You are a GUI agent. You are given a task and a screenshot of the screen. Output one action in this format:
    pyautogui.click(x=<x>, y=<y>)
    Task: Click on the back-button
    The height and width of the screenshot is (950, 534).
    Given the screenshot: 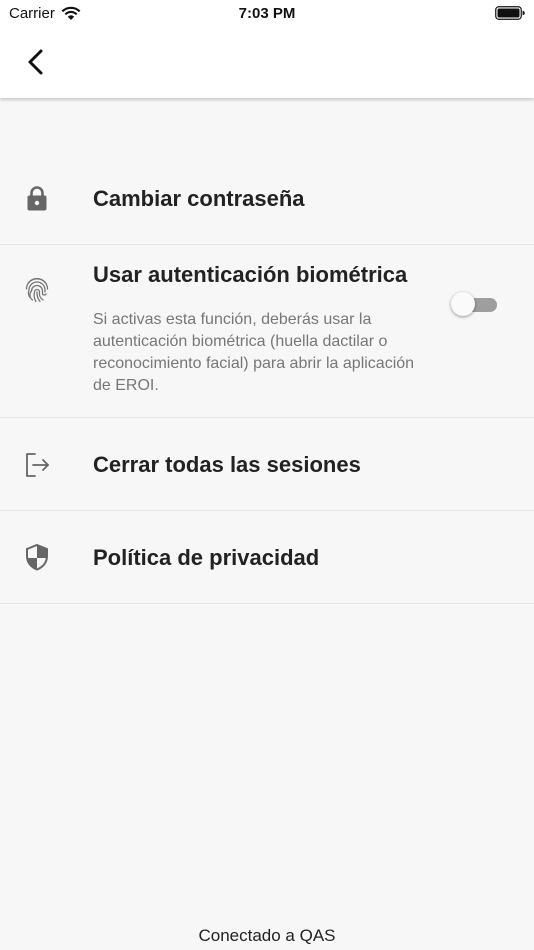 What is the action you would take?
    pyautogui.click(x=36, y=62)
    